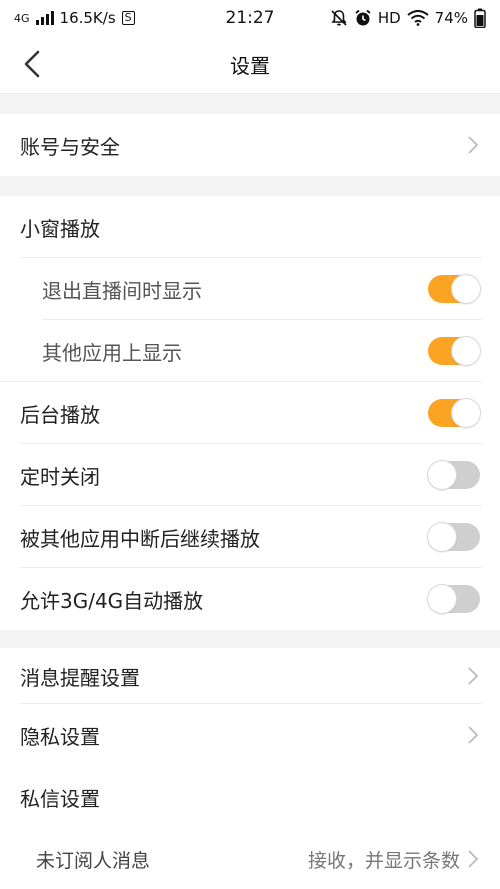 This screenshot has height=889, width=500. I want to click on exit-live-display-toggle, so click(454, 289).